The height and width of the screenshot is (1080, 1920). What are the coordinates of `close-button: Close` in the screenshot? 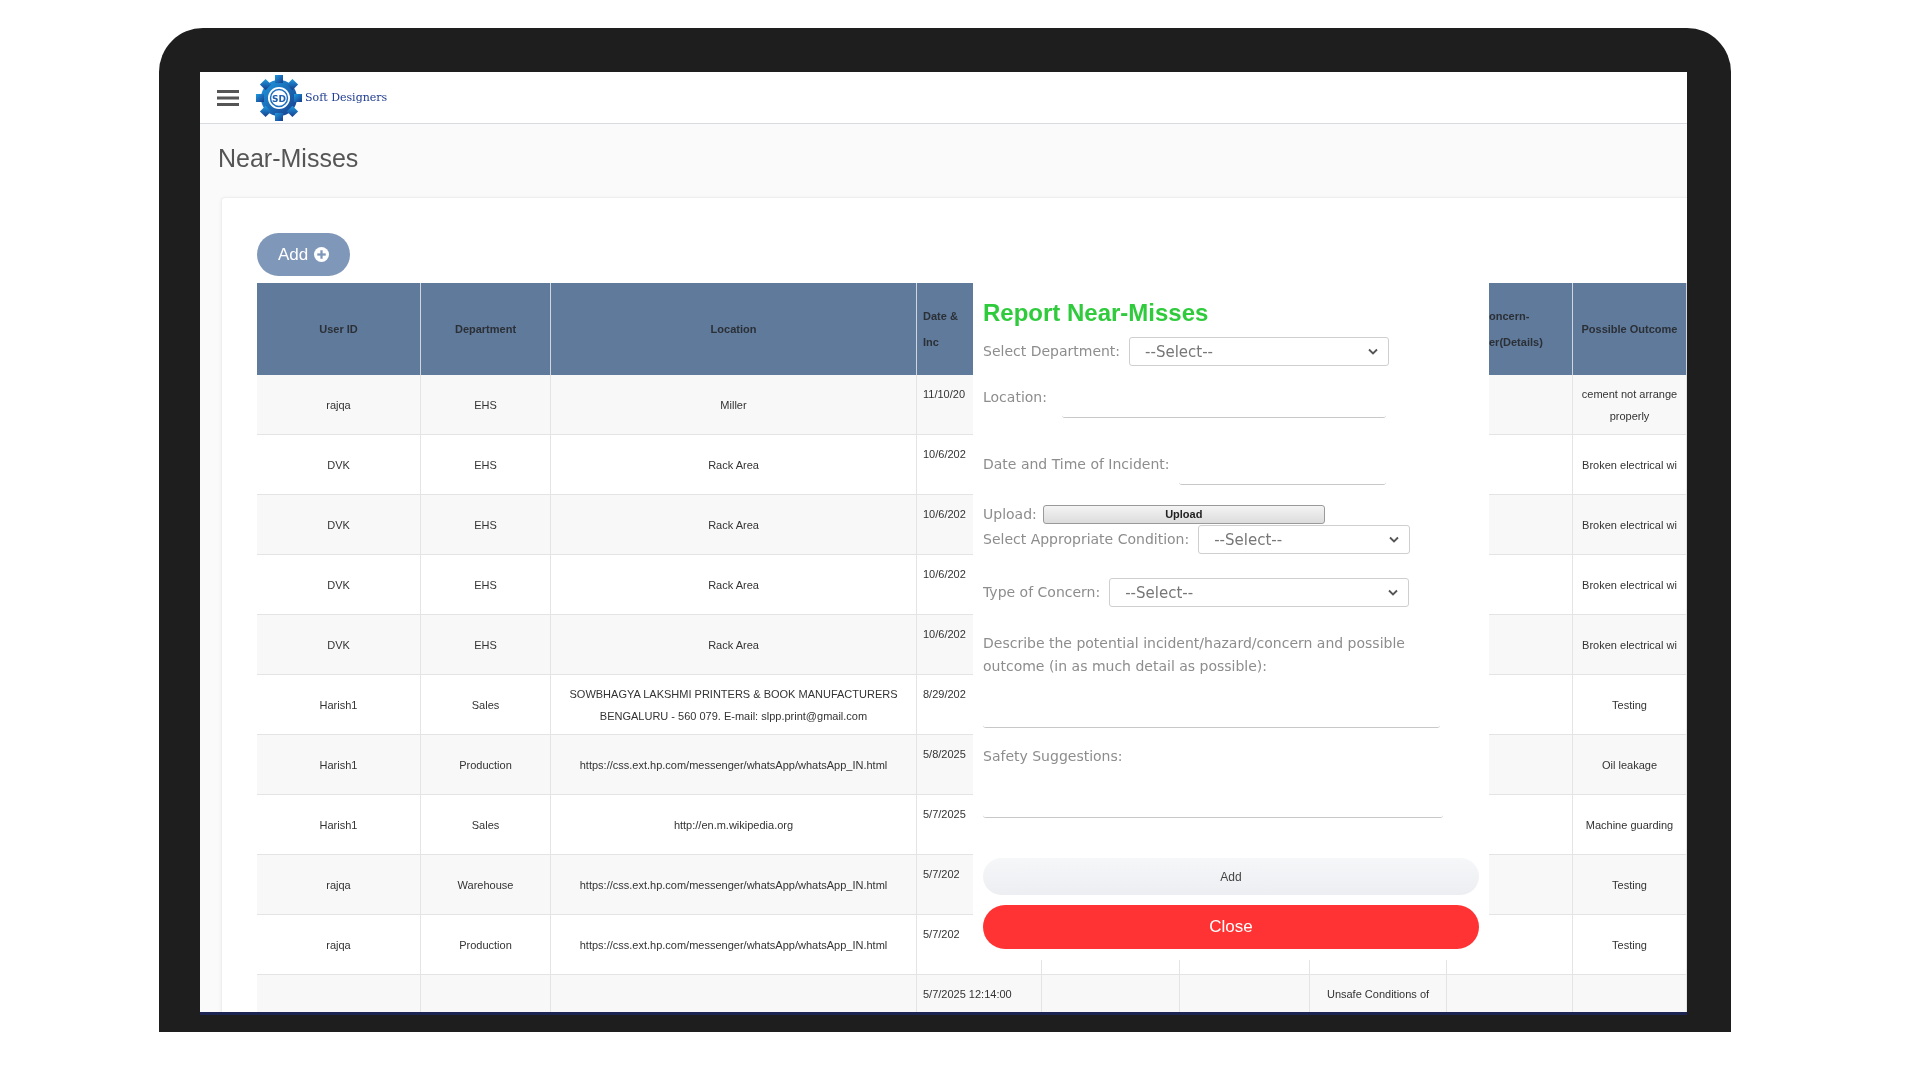 It's located at (1231, 927).